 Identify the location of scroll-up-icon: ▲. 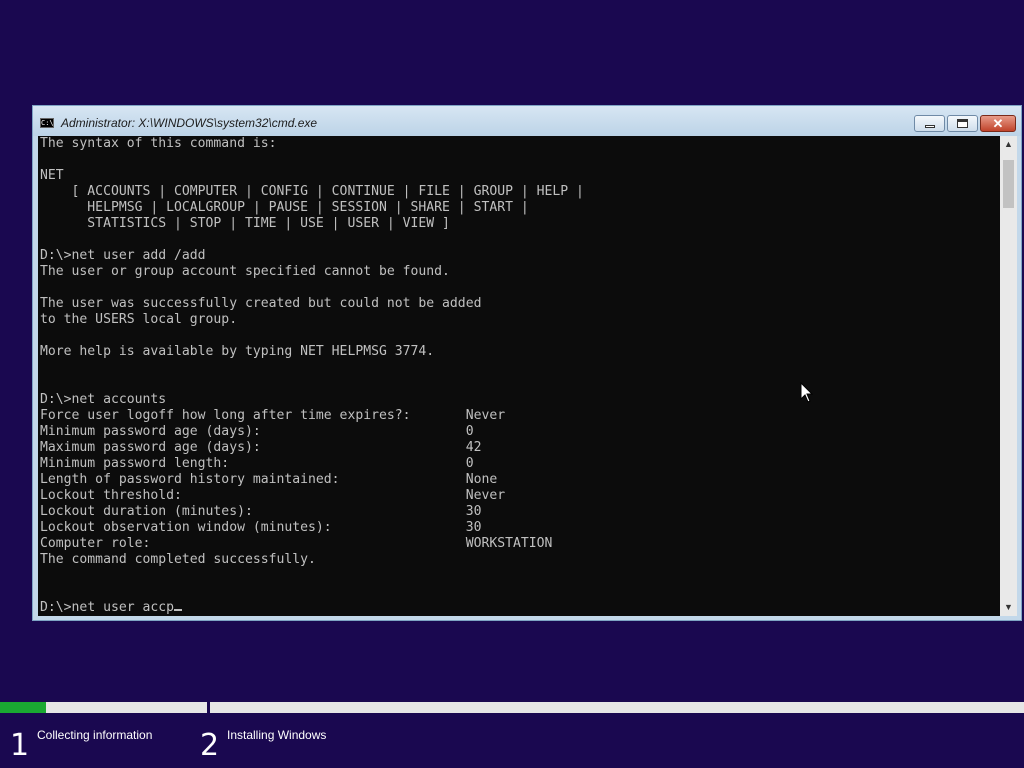
(1008, 144).